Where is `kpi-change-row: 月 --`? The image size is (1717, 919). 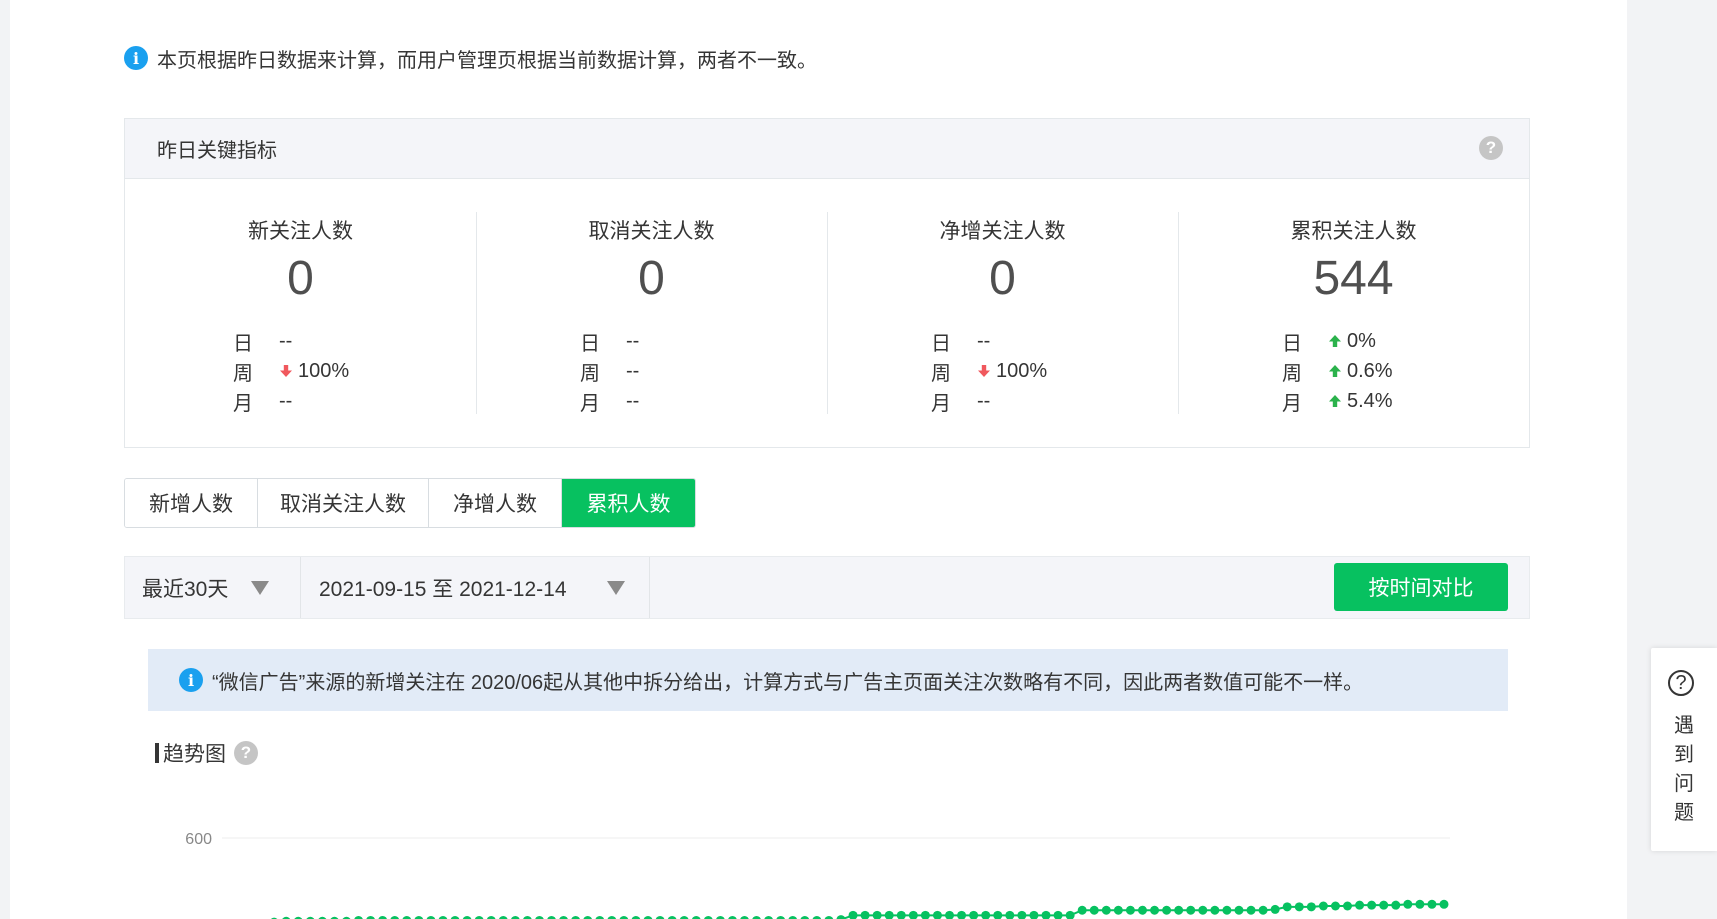 kpi-change-row: 月 -- is located at coordinates (989, 401).